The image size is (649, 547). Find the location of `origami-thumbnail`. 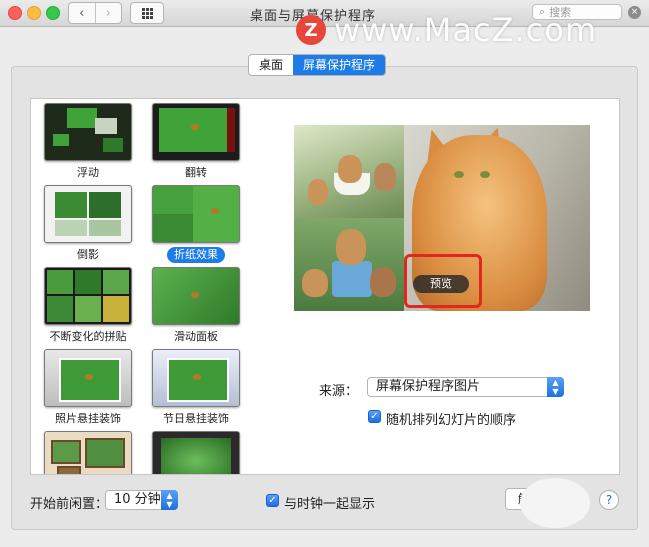

origami-thumbnail is located at coordinates (196, 214).